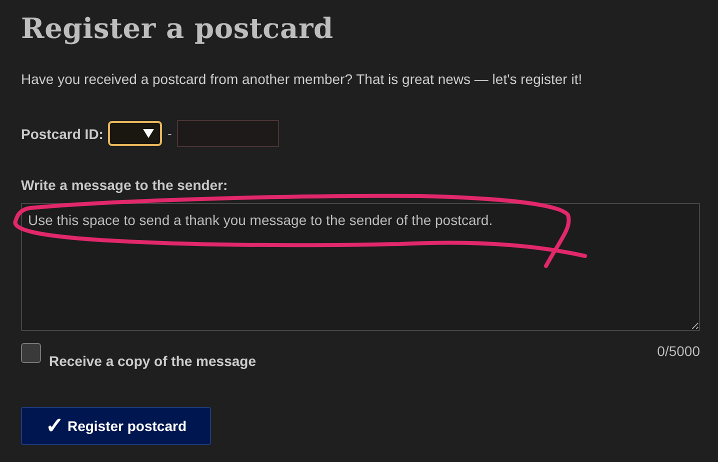  Describe the element at coordinates (177, 28) in the screenshot. I see `page-title: Register a postcard` at that location.